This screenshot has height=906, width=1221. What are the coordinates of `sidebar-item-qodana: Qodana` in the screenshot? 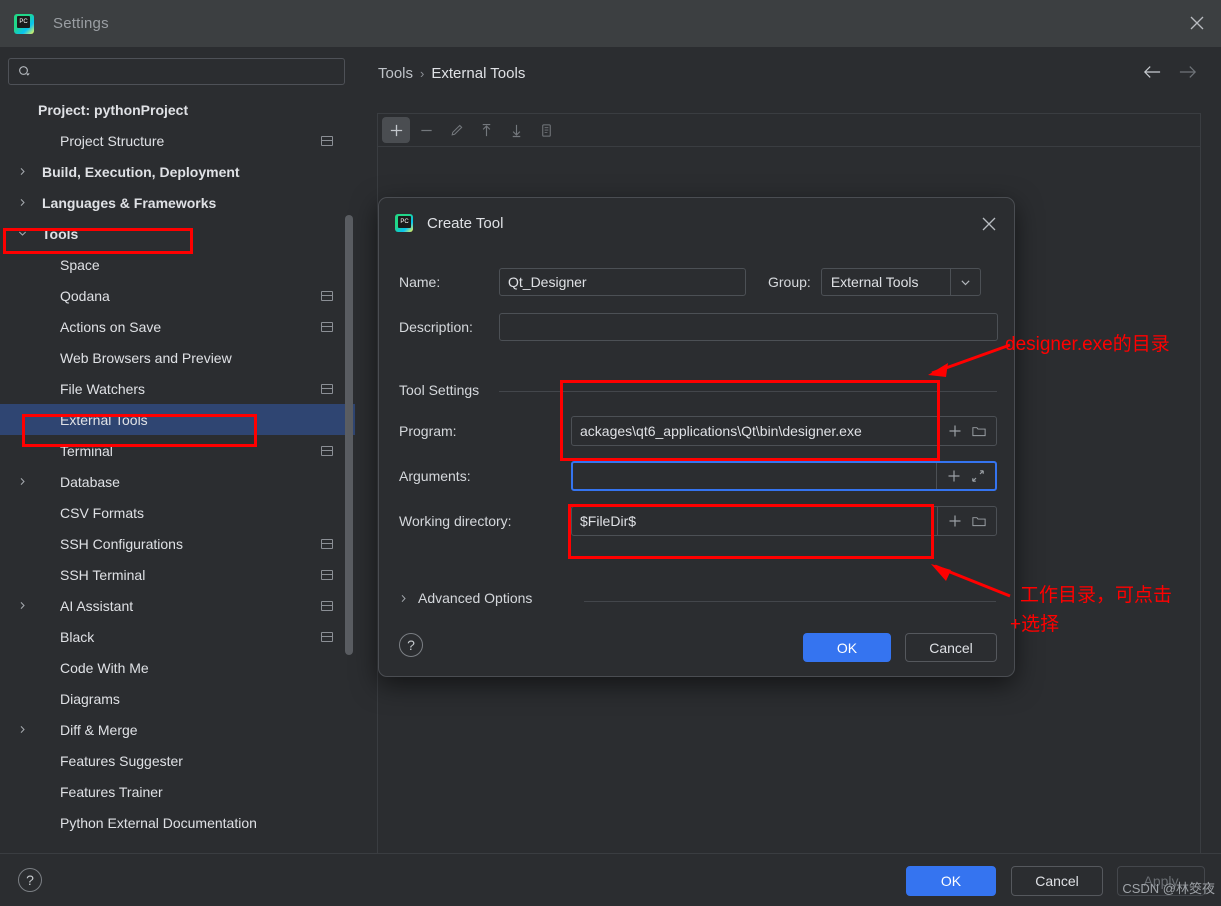 It's located at (177, 295).